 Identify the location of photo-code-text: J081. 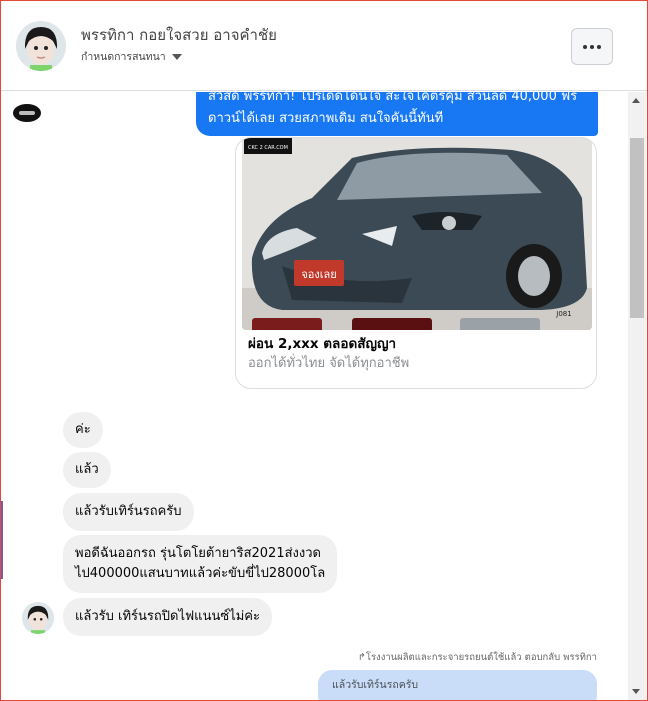
(563, 314).